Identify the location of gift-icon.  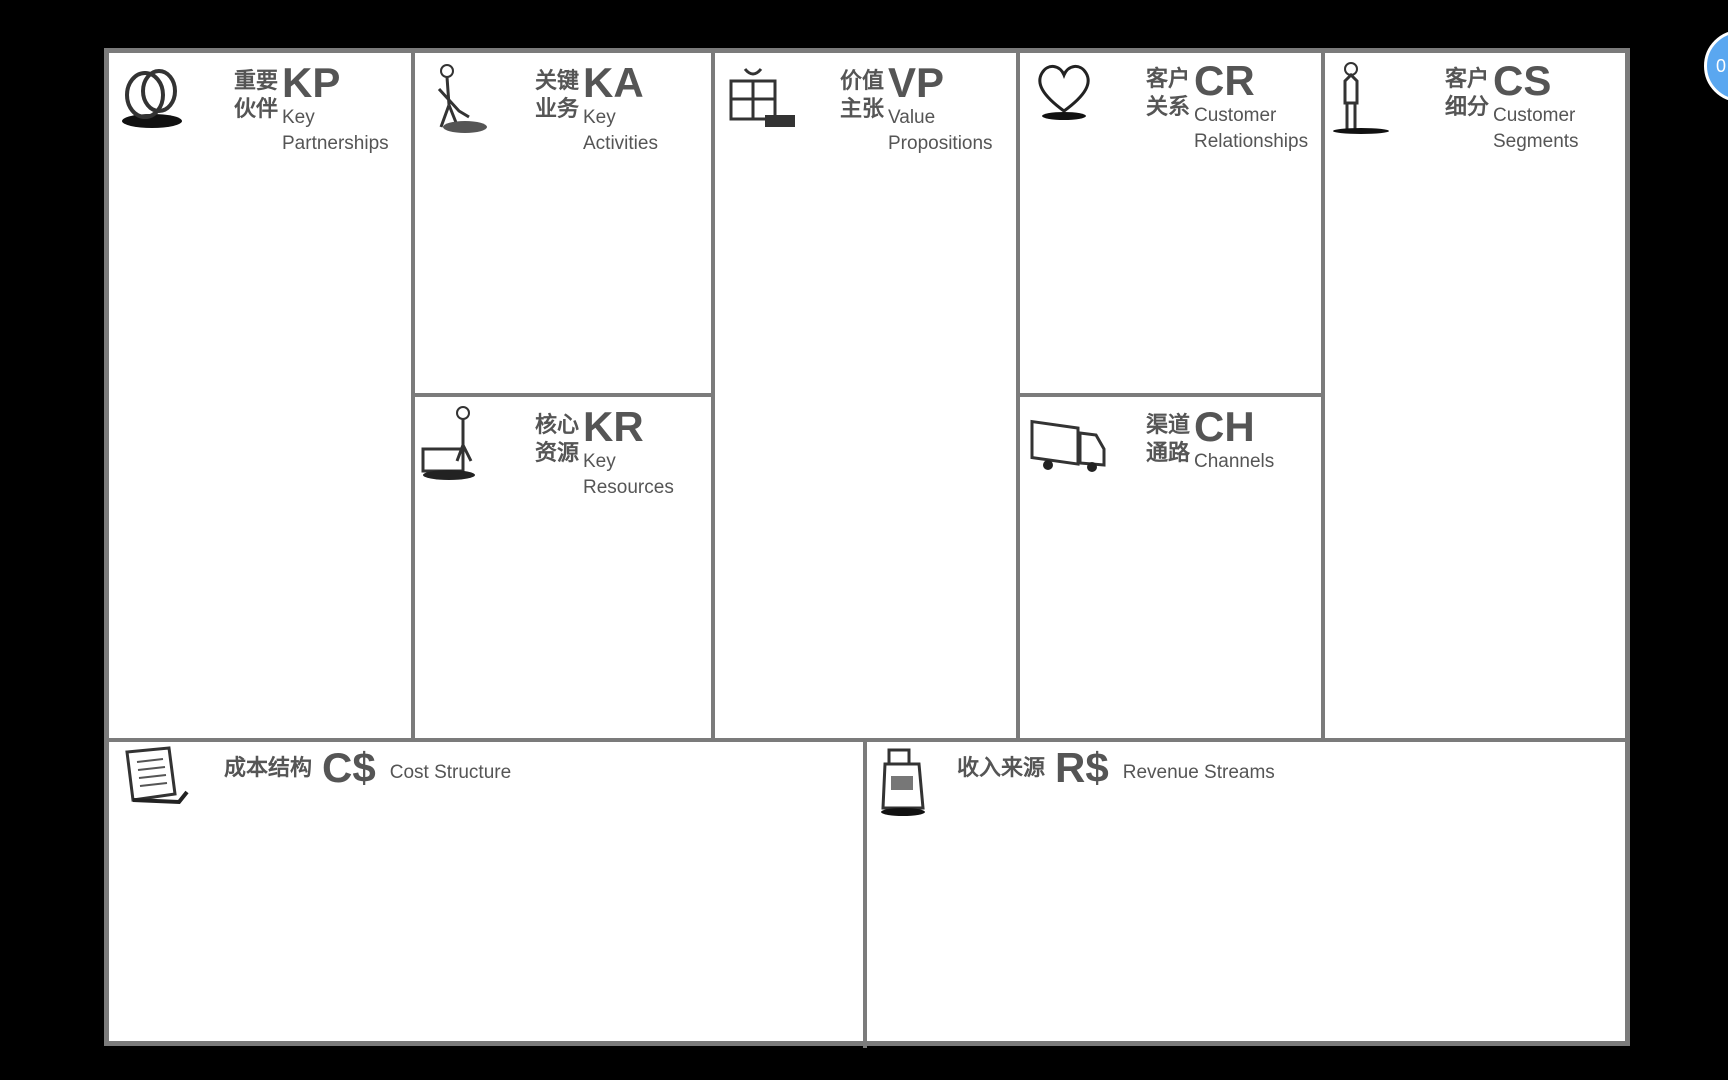
(762, 97).